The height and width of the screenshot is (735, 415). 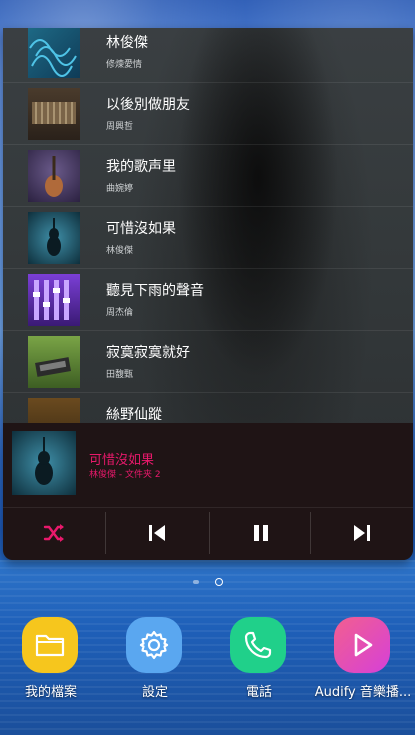 What do you see at coordinates (50, 692) in the screenshot?
I see `dock-app-label: 我的檔案` at bounding box center [50, 692].